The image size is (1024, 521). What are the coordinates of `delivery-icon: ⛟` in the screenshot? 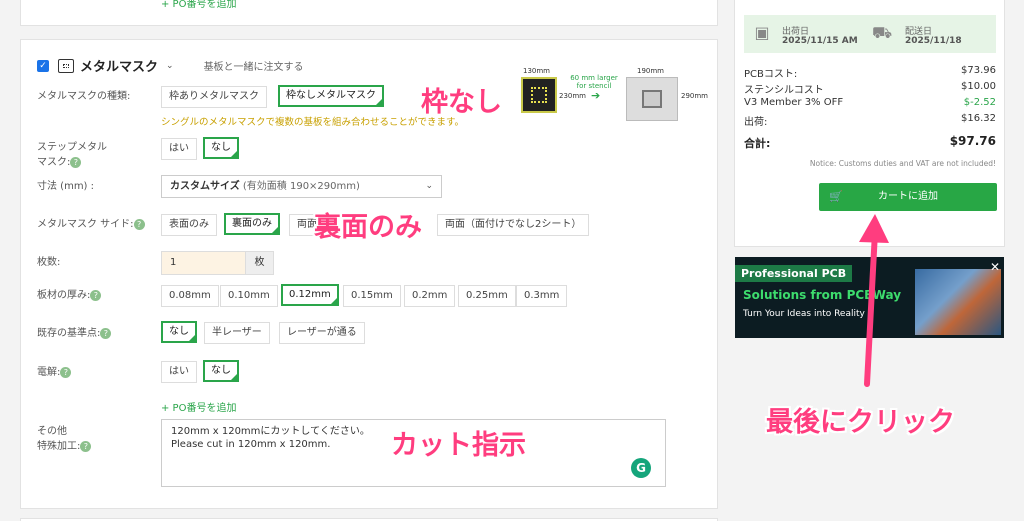 It's located at (882, 32).